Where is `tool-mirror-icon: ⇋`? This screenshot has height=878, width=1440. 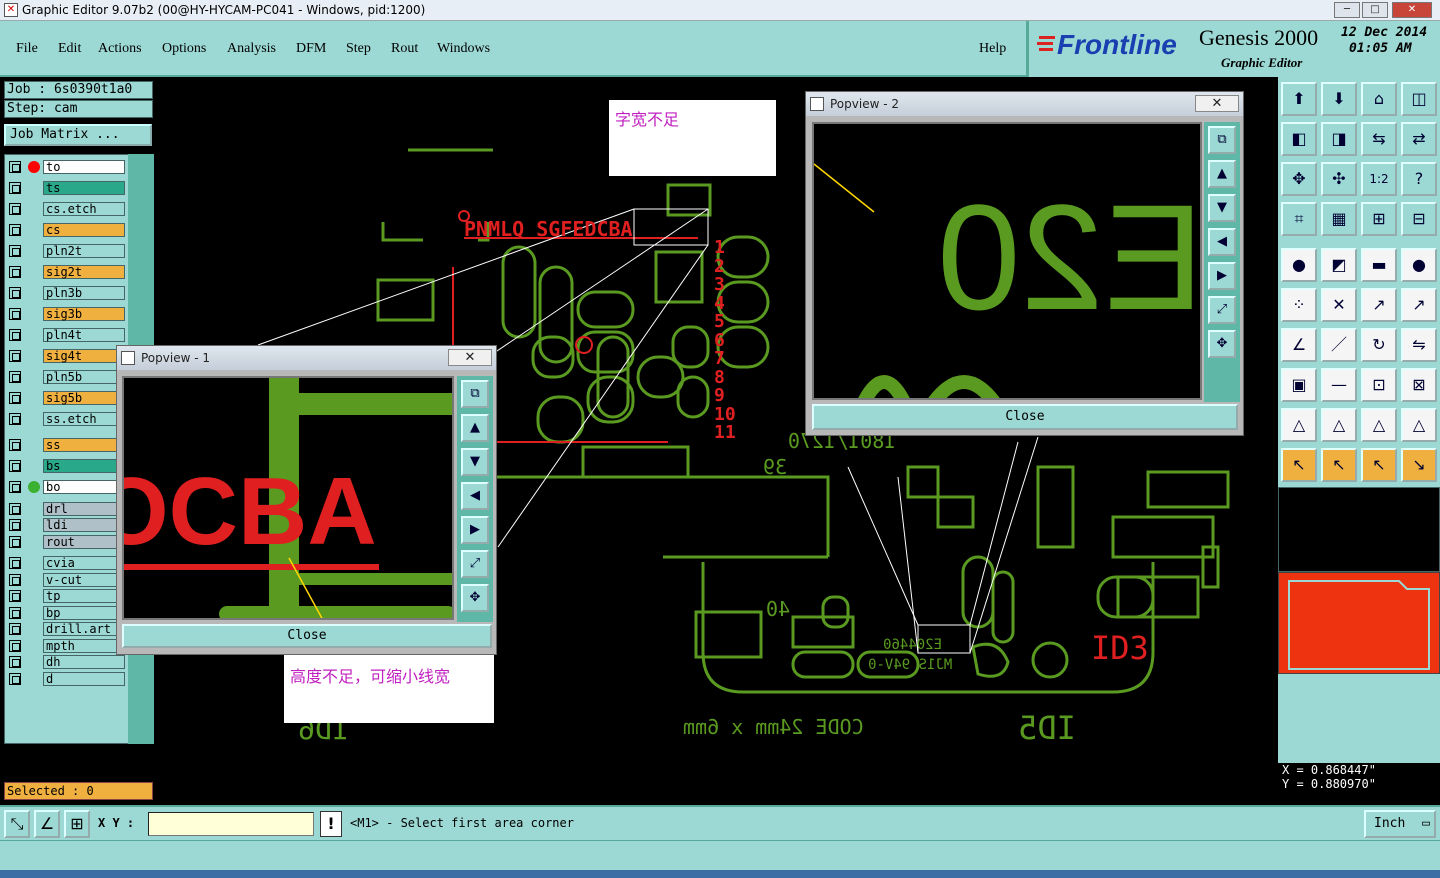 tool-mirror-icon: ⇋ is located at coordinates (1419, 345).